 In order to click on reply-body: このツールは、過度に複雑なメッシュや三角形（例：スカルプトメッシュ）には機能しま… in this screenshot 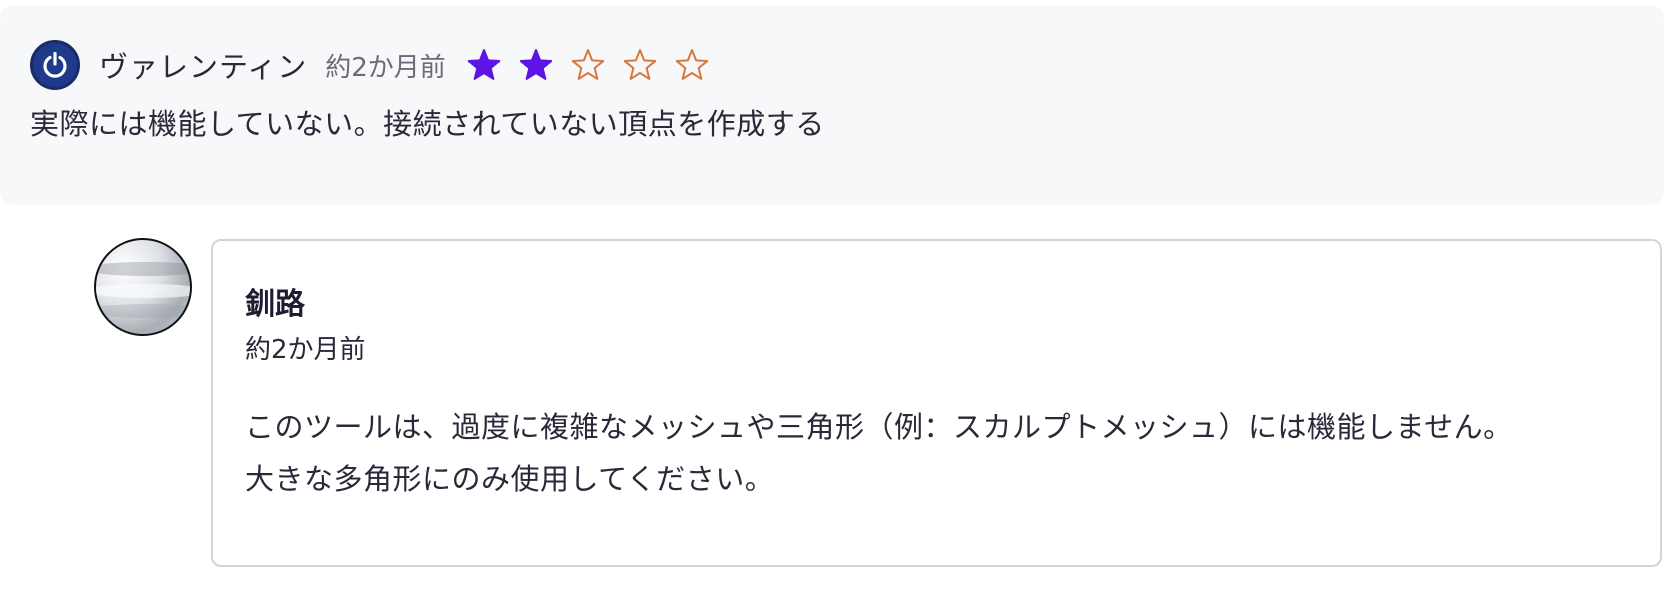, I will do `click(940, 453)`.